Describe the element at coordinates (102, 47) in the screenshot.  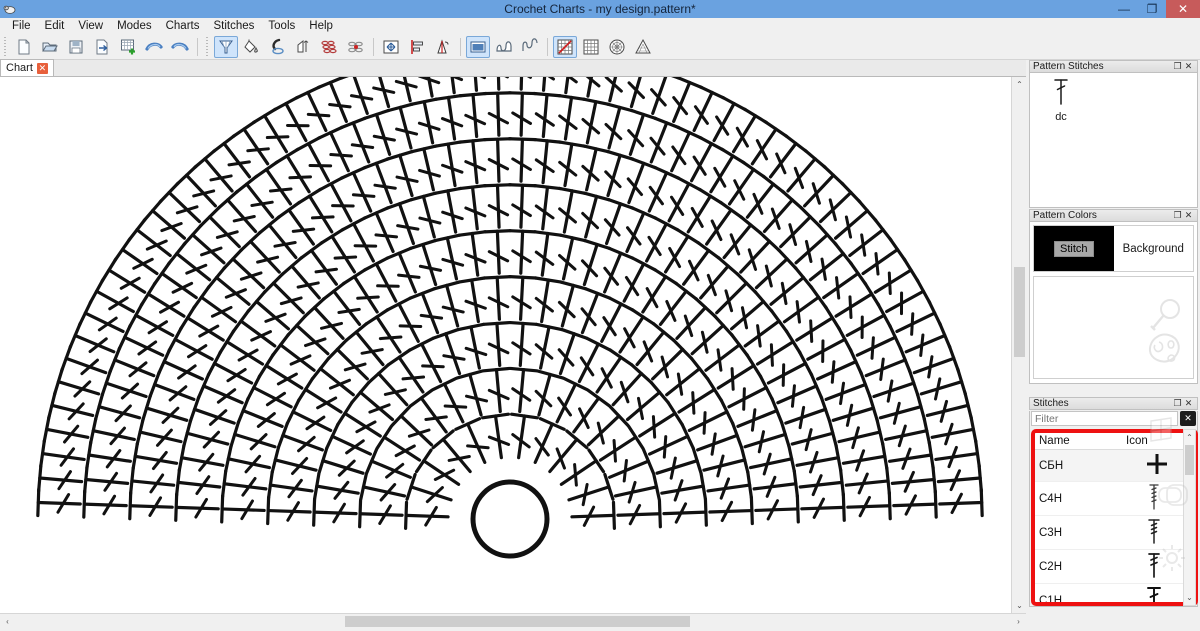
I see `export-document-button` at that location.